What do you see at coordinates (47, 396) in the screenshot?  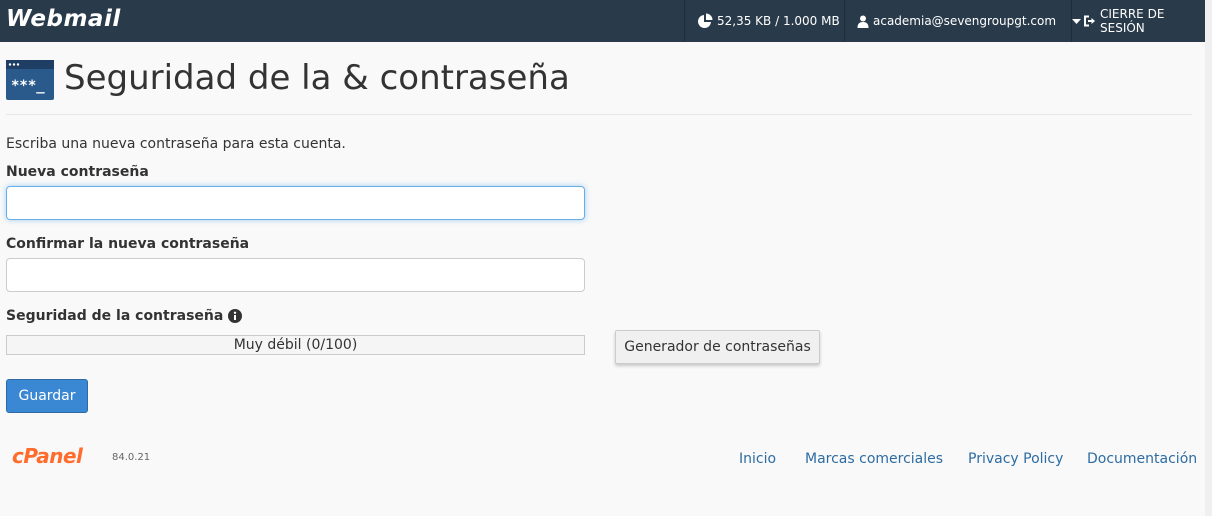 I see `save-button: Guardar` at bounding box center [47, 396].